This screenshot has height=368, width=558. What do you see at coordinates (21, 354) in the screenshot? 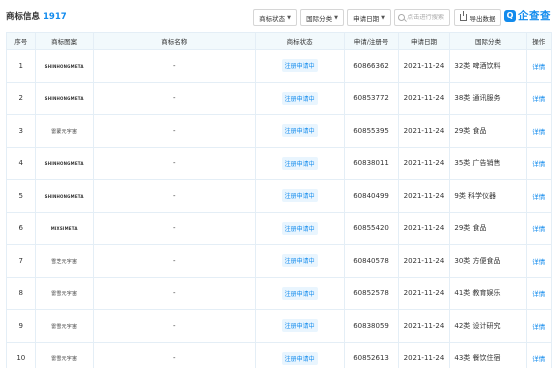
I see `row-number: 10` at bounding box center [21, 354].